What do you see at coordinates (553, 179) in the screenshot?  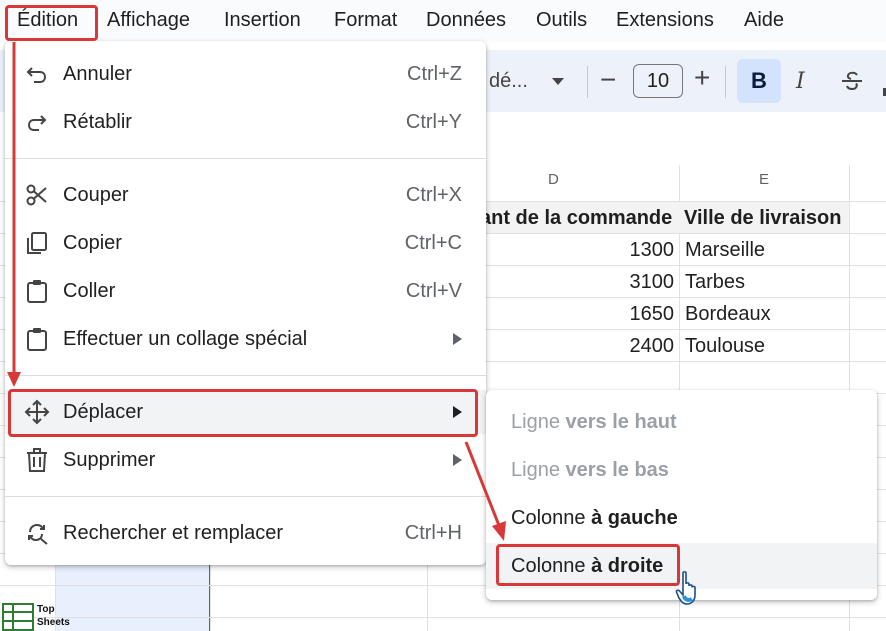 I see `column-header-d: D` at bounding box center [553, 179].